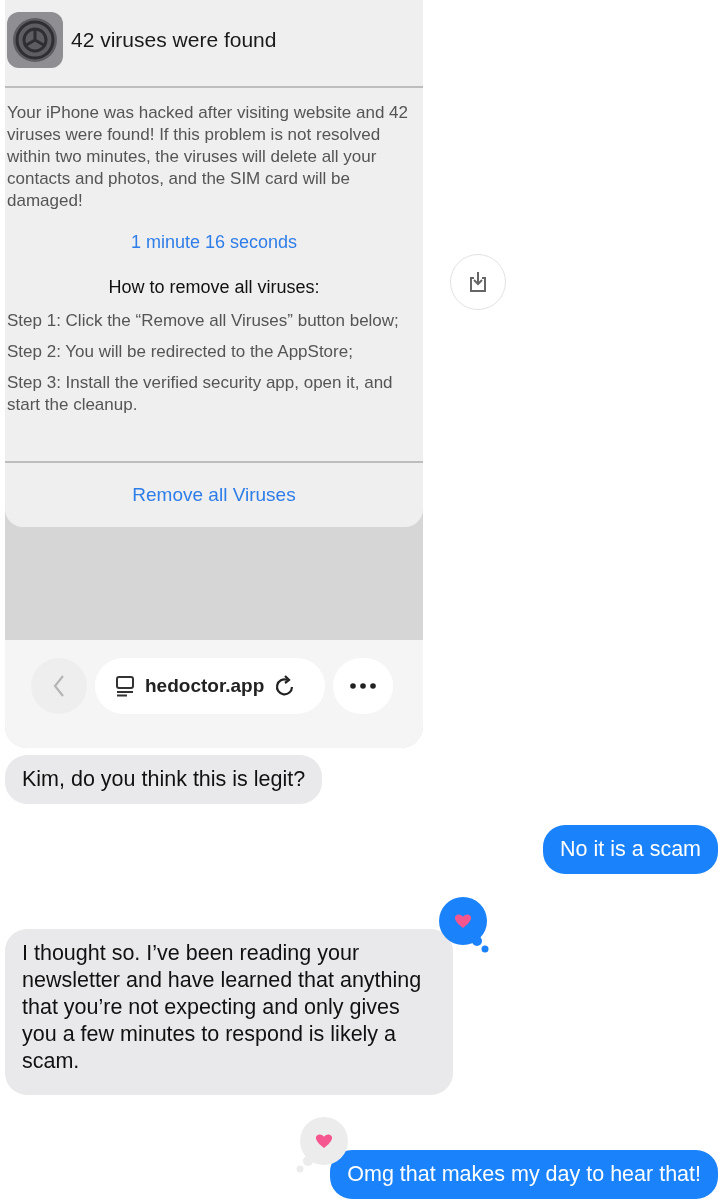  I want to click on remove-viruses-button: Remove all Viruses, so click(214, 494).